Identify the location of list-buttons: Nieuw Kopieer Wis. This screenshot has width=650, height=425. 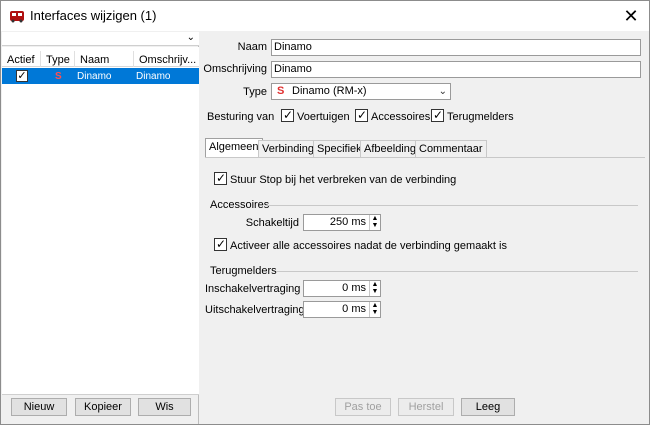
(100, 410).